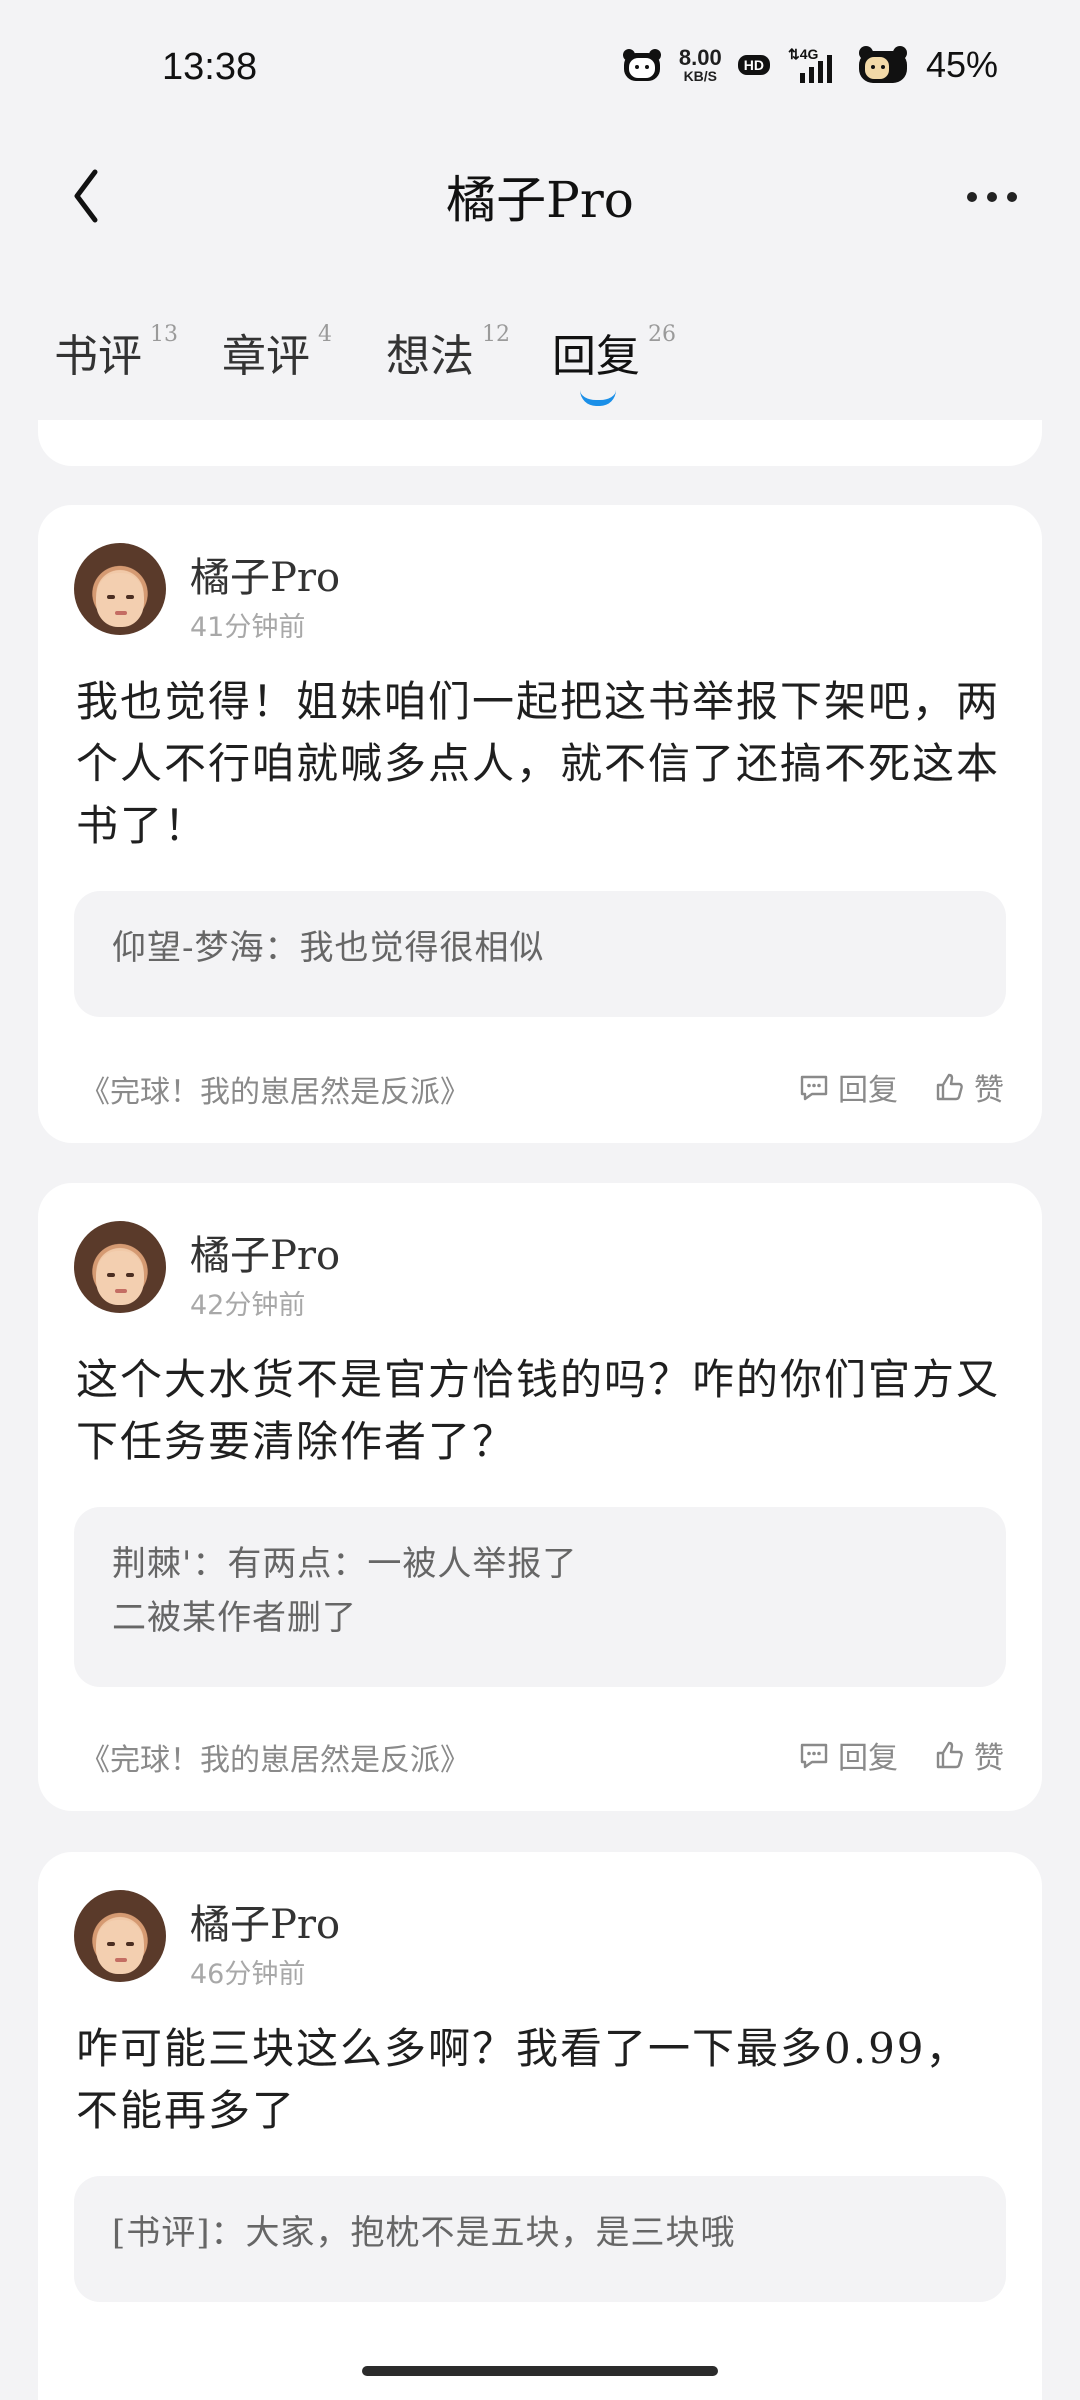 The image size is (1080, 2400). I want to click on tab-count: 4, so click(325, 334).